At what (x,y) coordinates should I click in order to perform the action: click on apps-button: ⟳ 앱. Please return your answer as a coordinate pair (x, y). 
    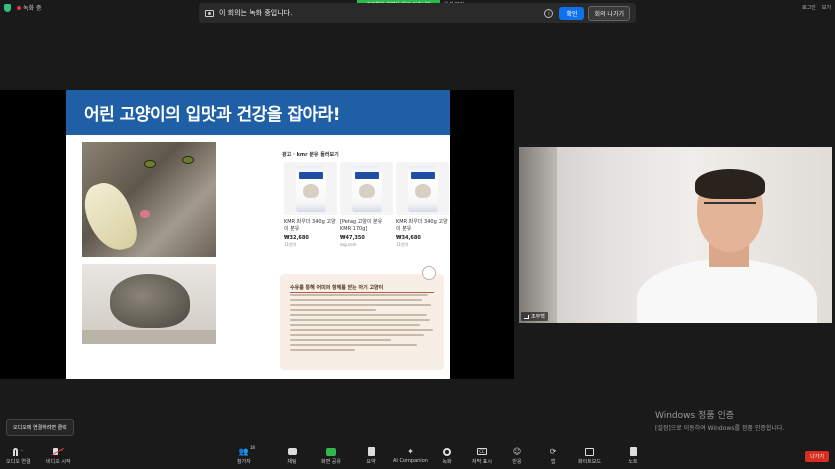
    Looking at the image, I should click on (553, 456).